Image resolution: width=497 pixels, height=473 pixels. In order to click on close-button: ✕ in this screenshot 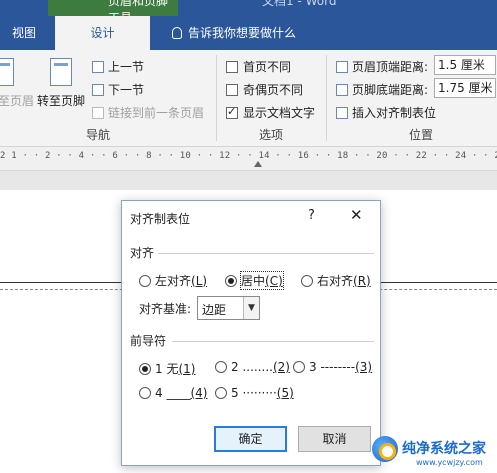, I will do `click(356, 215)`.